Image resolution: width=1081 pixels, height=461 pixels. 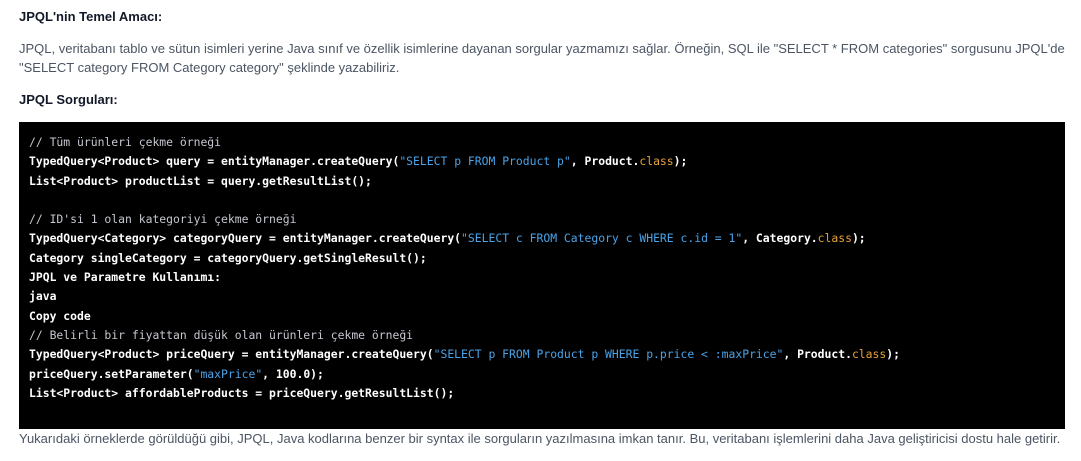 I want to click on code-line: java, so click(x=547, y=296).